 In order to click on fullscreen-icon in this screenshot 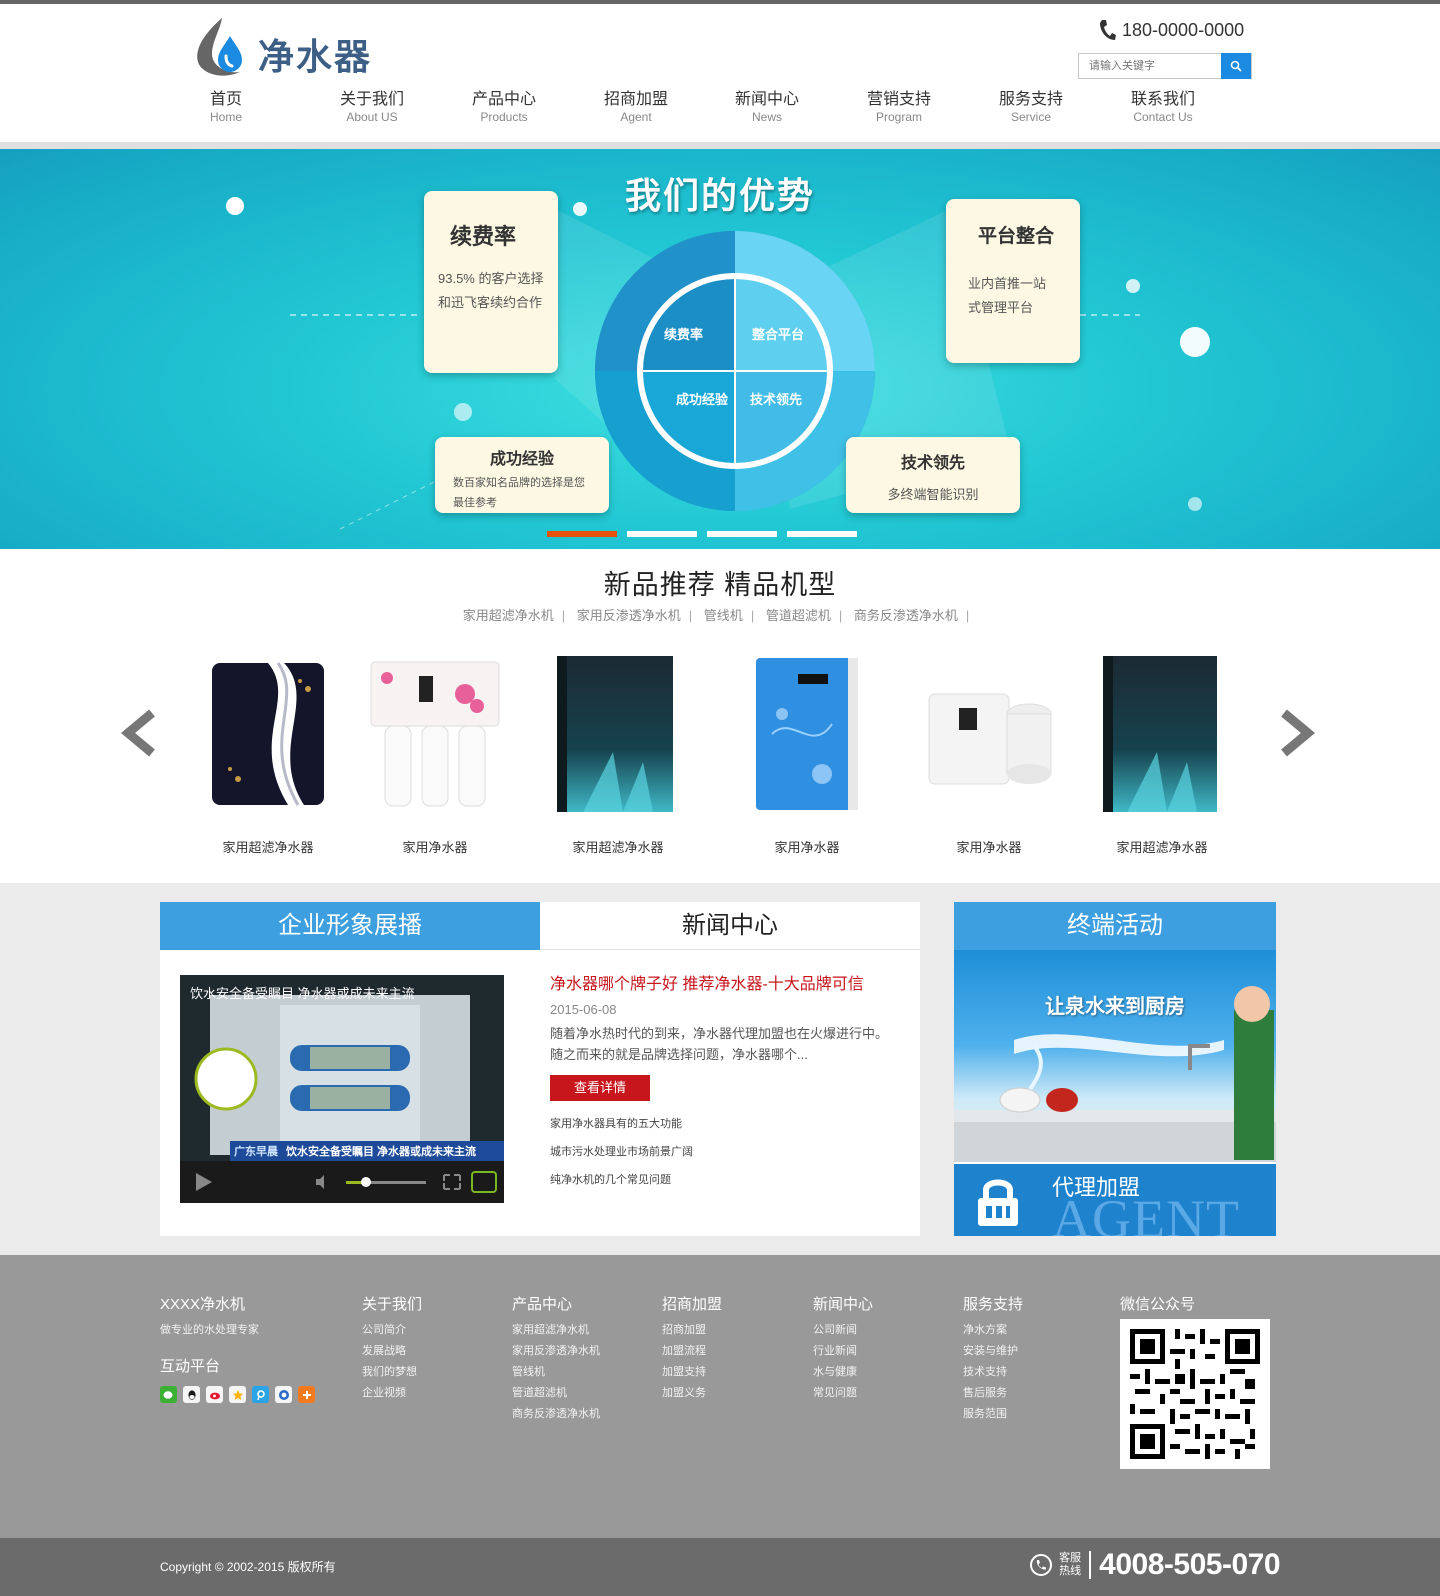, I will do `click(452, 1182)`.